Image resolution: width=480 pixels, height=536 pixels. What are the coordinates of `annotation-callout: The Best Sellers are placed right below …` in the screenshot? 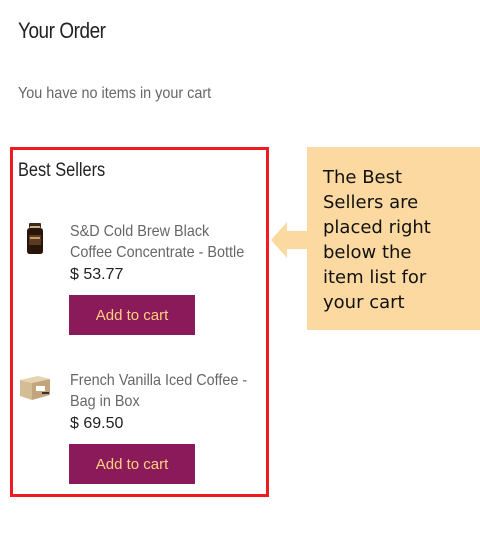 It's located at (393, 238).